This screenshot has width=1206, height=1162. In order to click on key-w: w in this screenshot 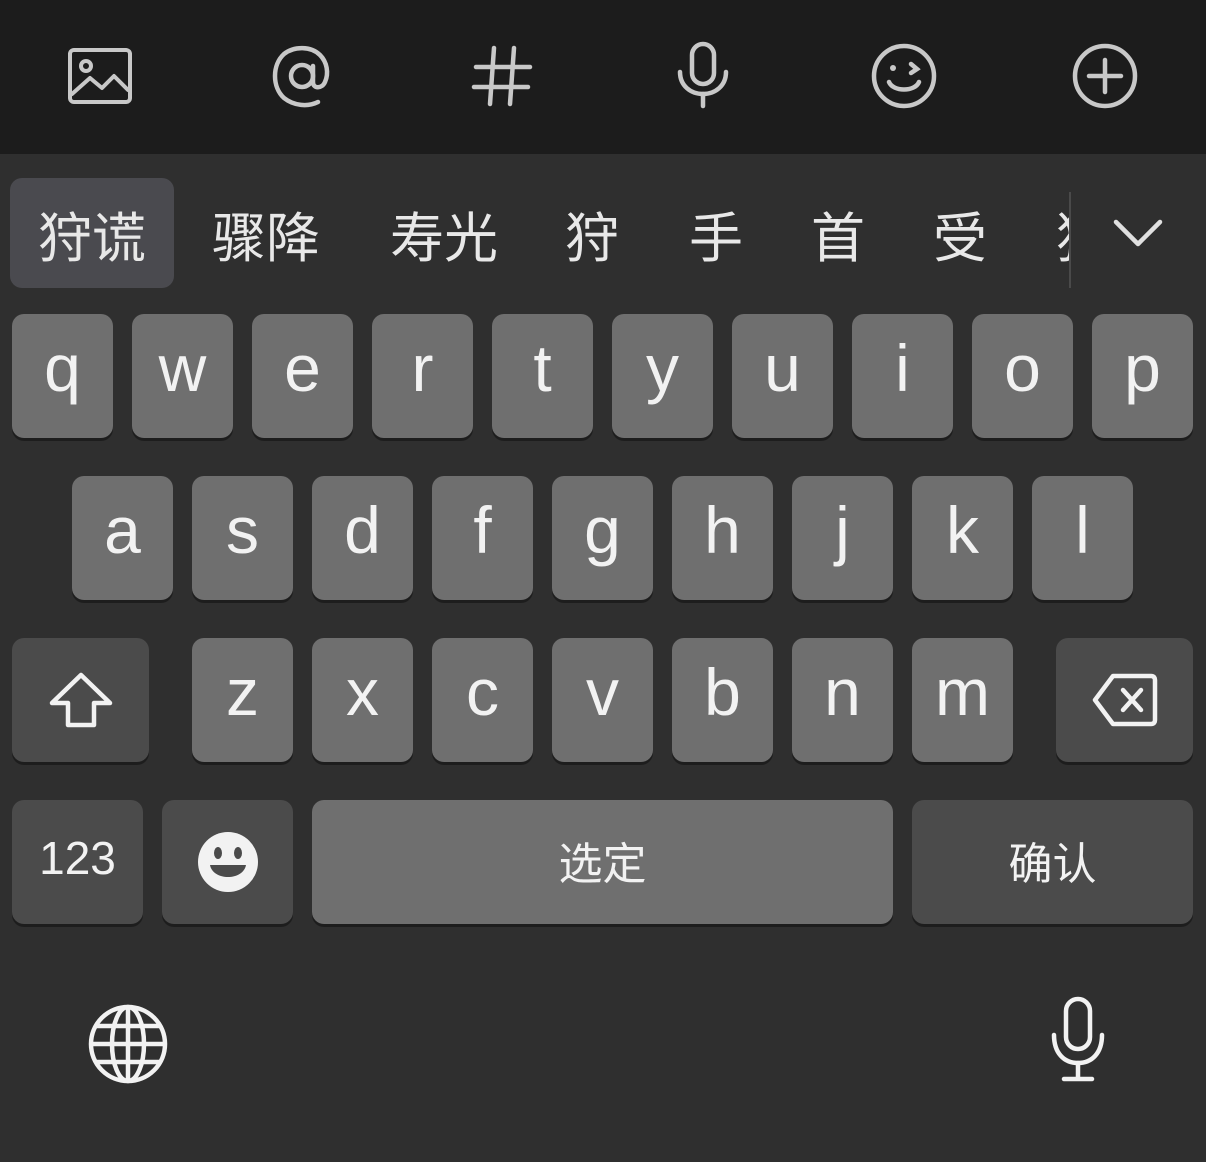, I will do `click(182, 376)`.